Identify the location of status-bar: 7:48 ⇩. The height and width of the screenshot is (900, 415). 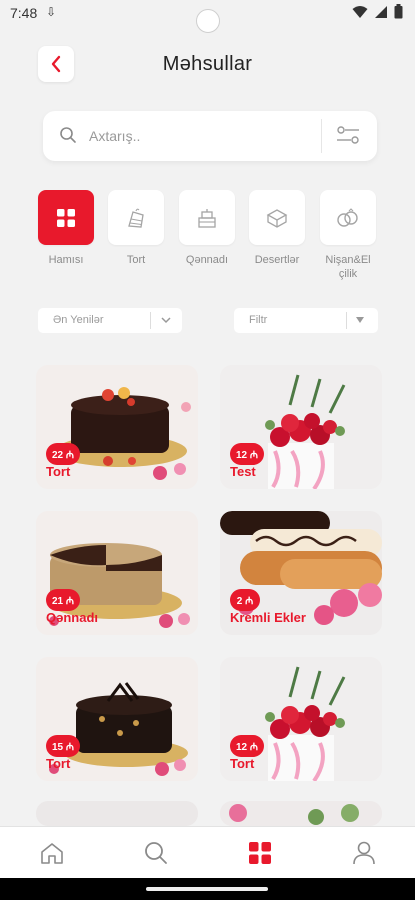
(207, 16).